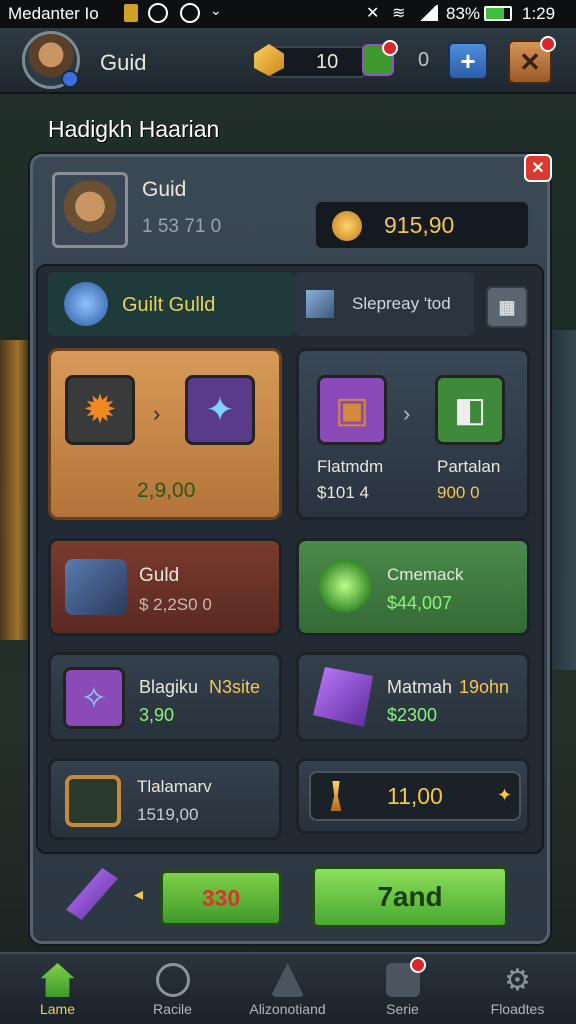  I want to click on nav-alizon-label: Alizonotiand, so click(287, 1009).